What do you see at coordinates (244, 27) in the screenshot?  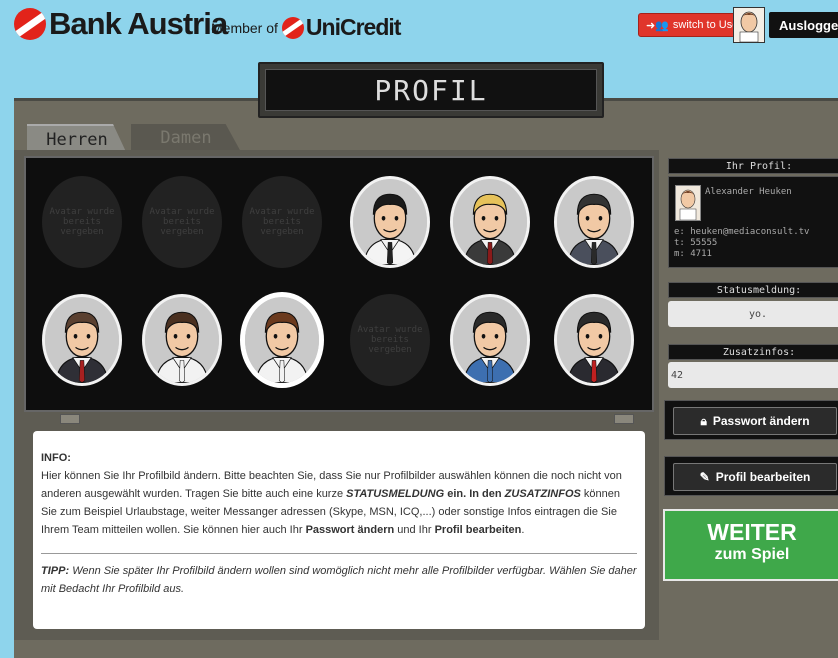 I see `member-of-label: Member of` at bounding box center [244, 27].